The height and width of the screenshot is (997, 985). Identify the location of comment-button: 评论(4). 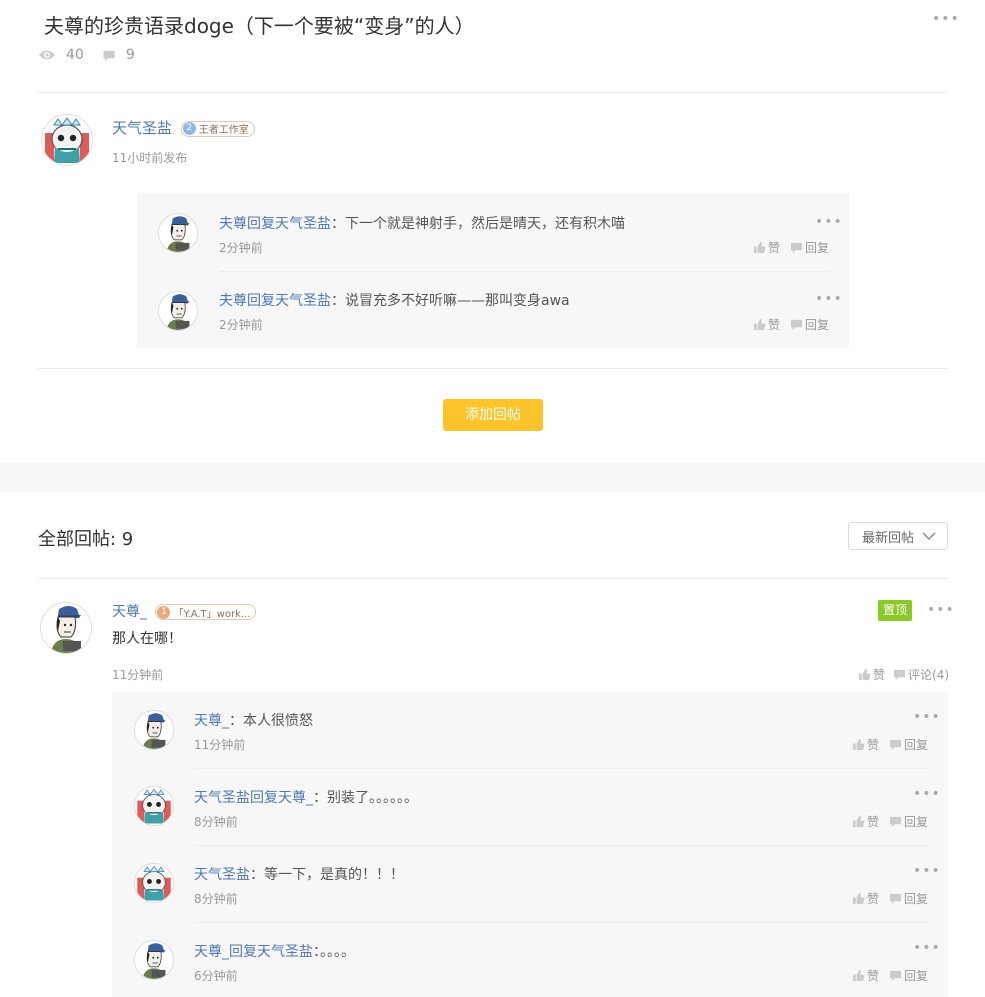
(921, 674).